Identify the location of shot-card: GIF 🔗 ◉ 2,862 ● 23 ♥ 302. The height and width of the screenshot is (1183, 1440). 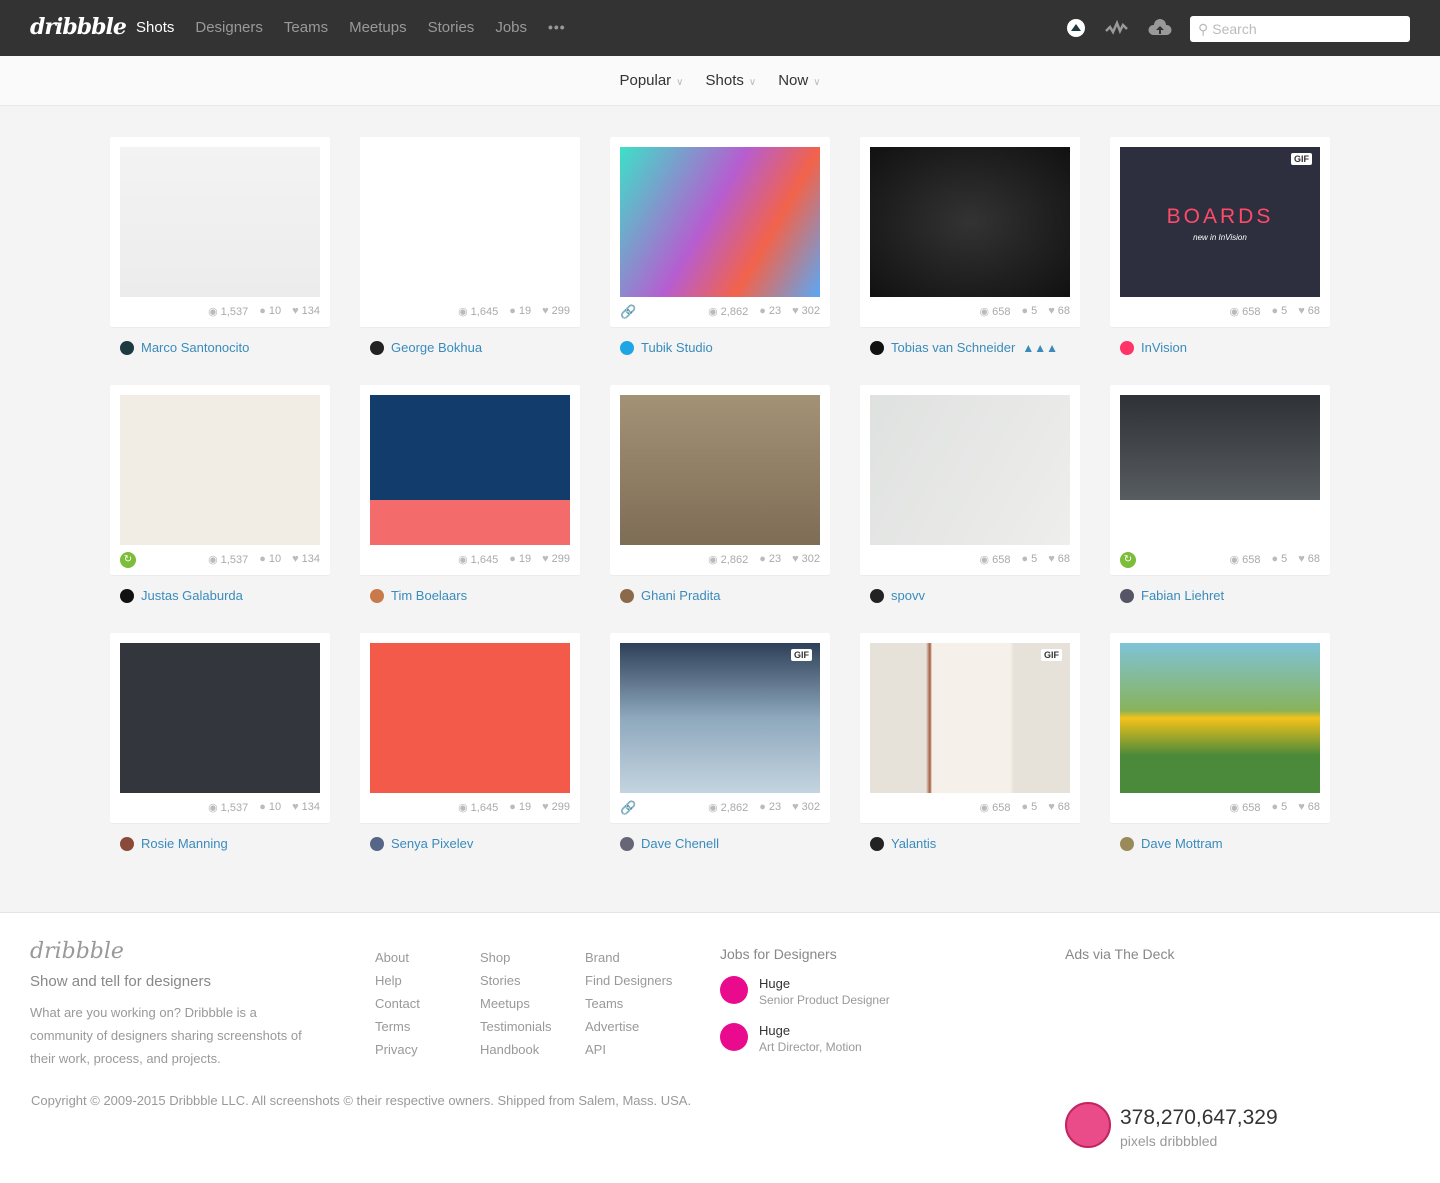
(720, 728).